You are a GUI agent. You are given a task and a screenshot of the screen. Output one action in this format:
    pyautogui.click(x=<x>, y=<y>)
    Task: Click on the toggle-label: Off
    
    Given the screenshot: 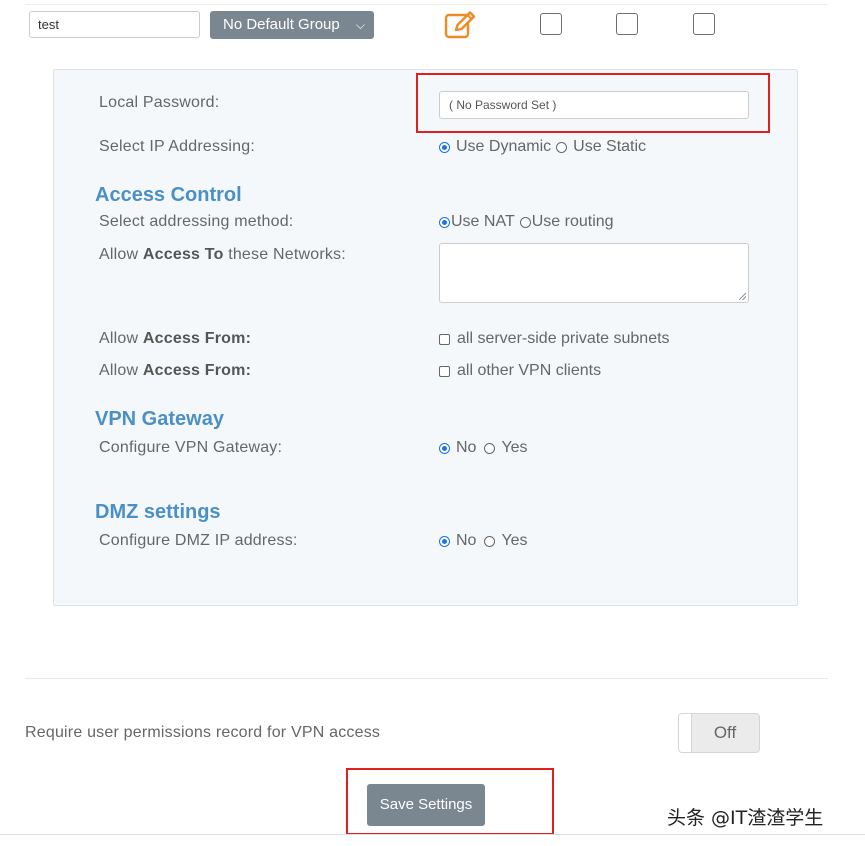 What is the action you would take?
    pyautogui.click(x=725, y=732)
    